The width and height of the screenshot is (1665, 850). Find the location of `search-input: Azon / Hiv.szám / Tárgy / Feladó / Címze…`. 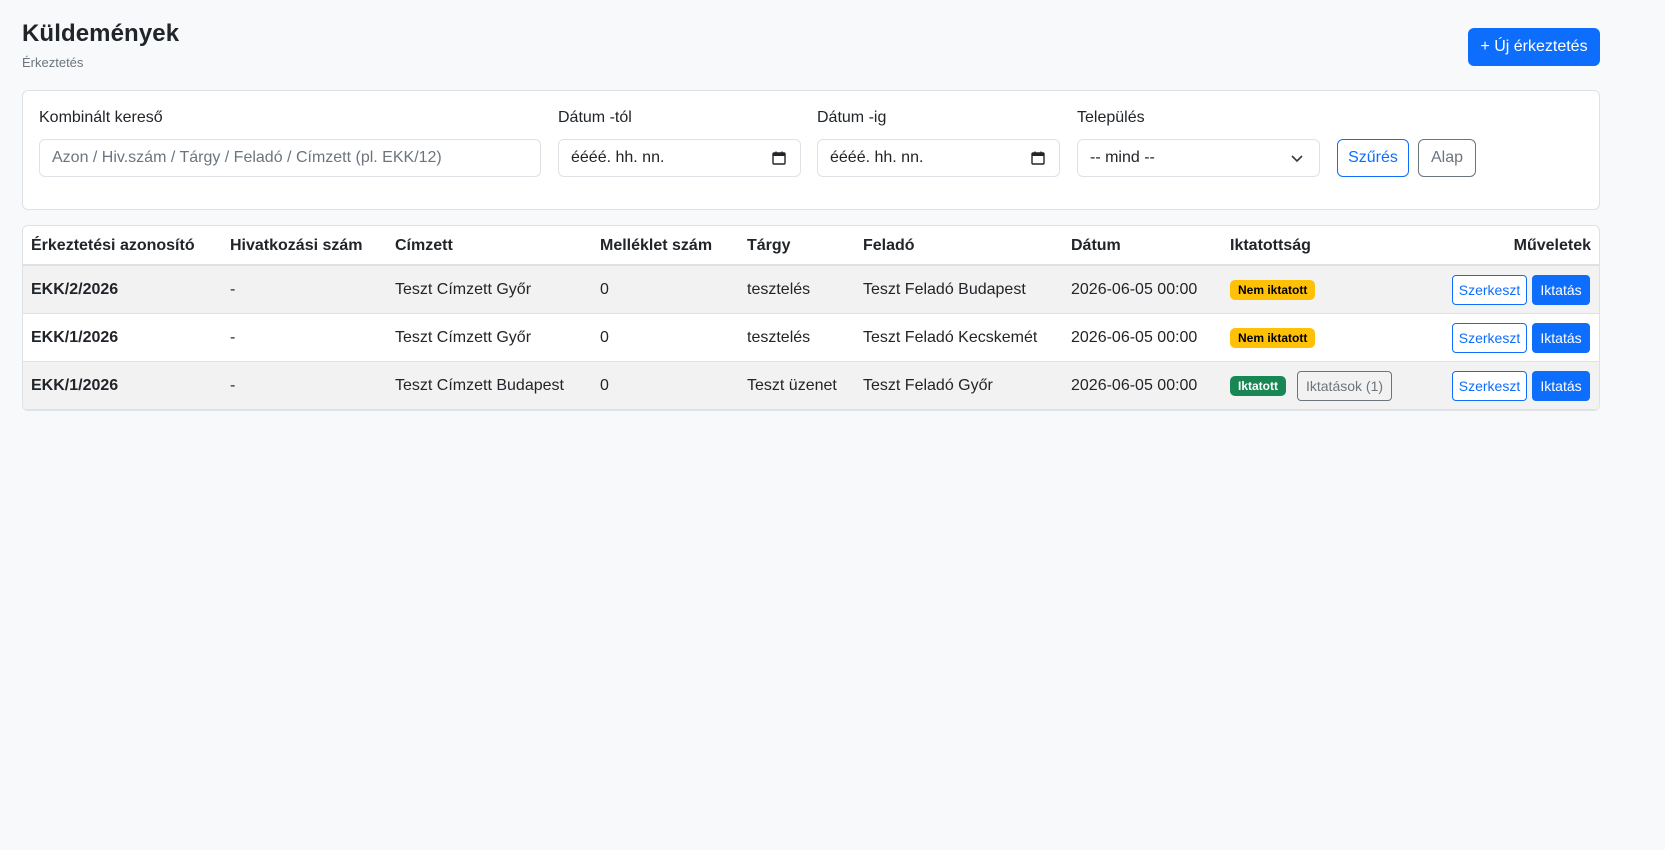

search-input: Azon / Hiv.szám / Tárgy / Feladó / Címze… is located at coordinates (290, 158).